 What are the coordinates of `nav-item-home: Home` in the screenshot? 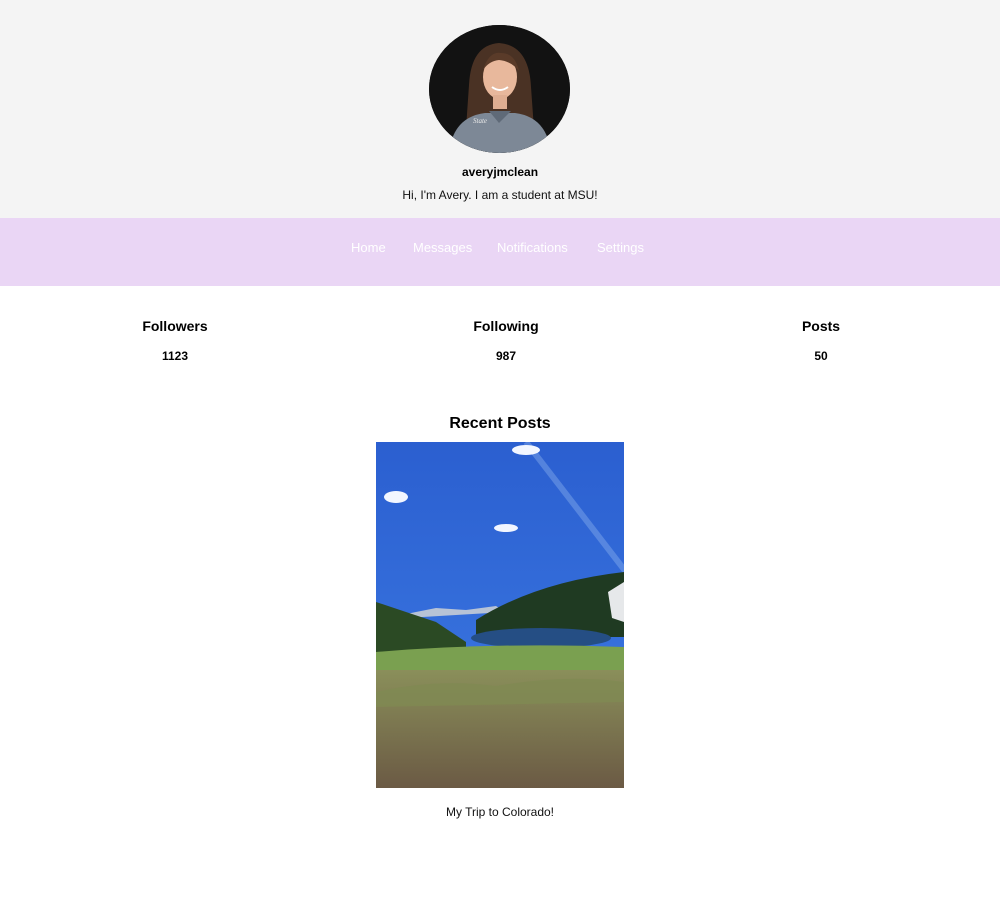 It's located at (368, 247).